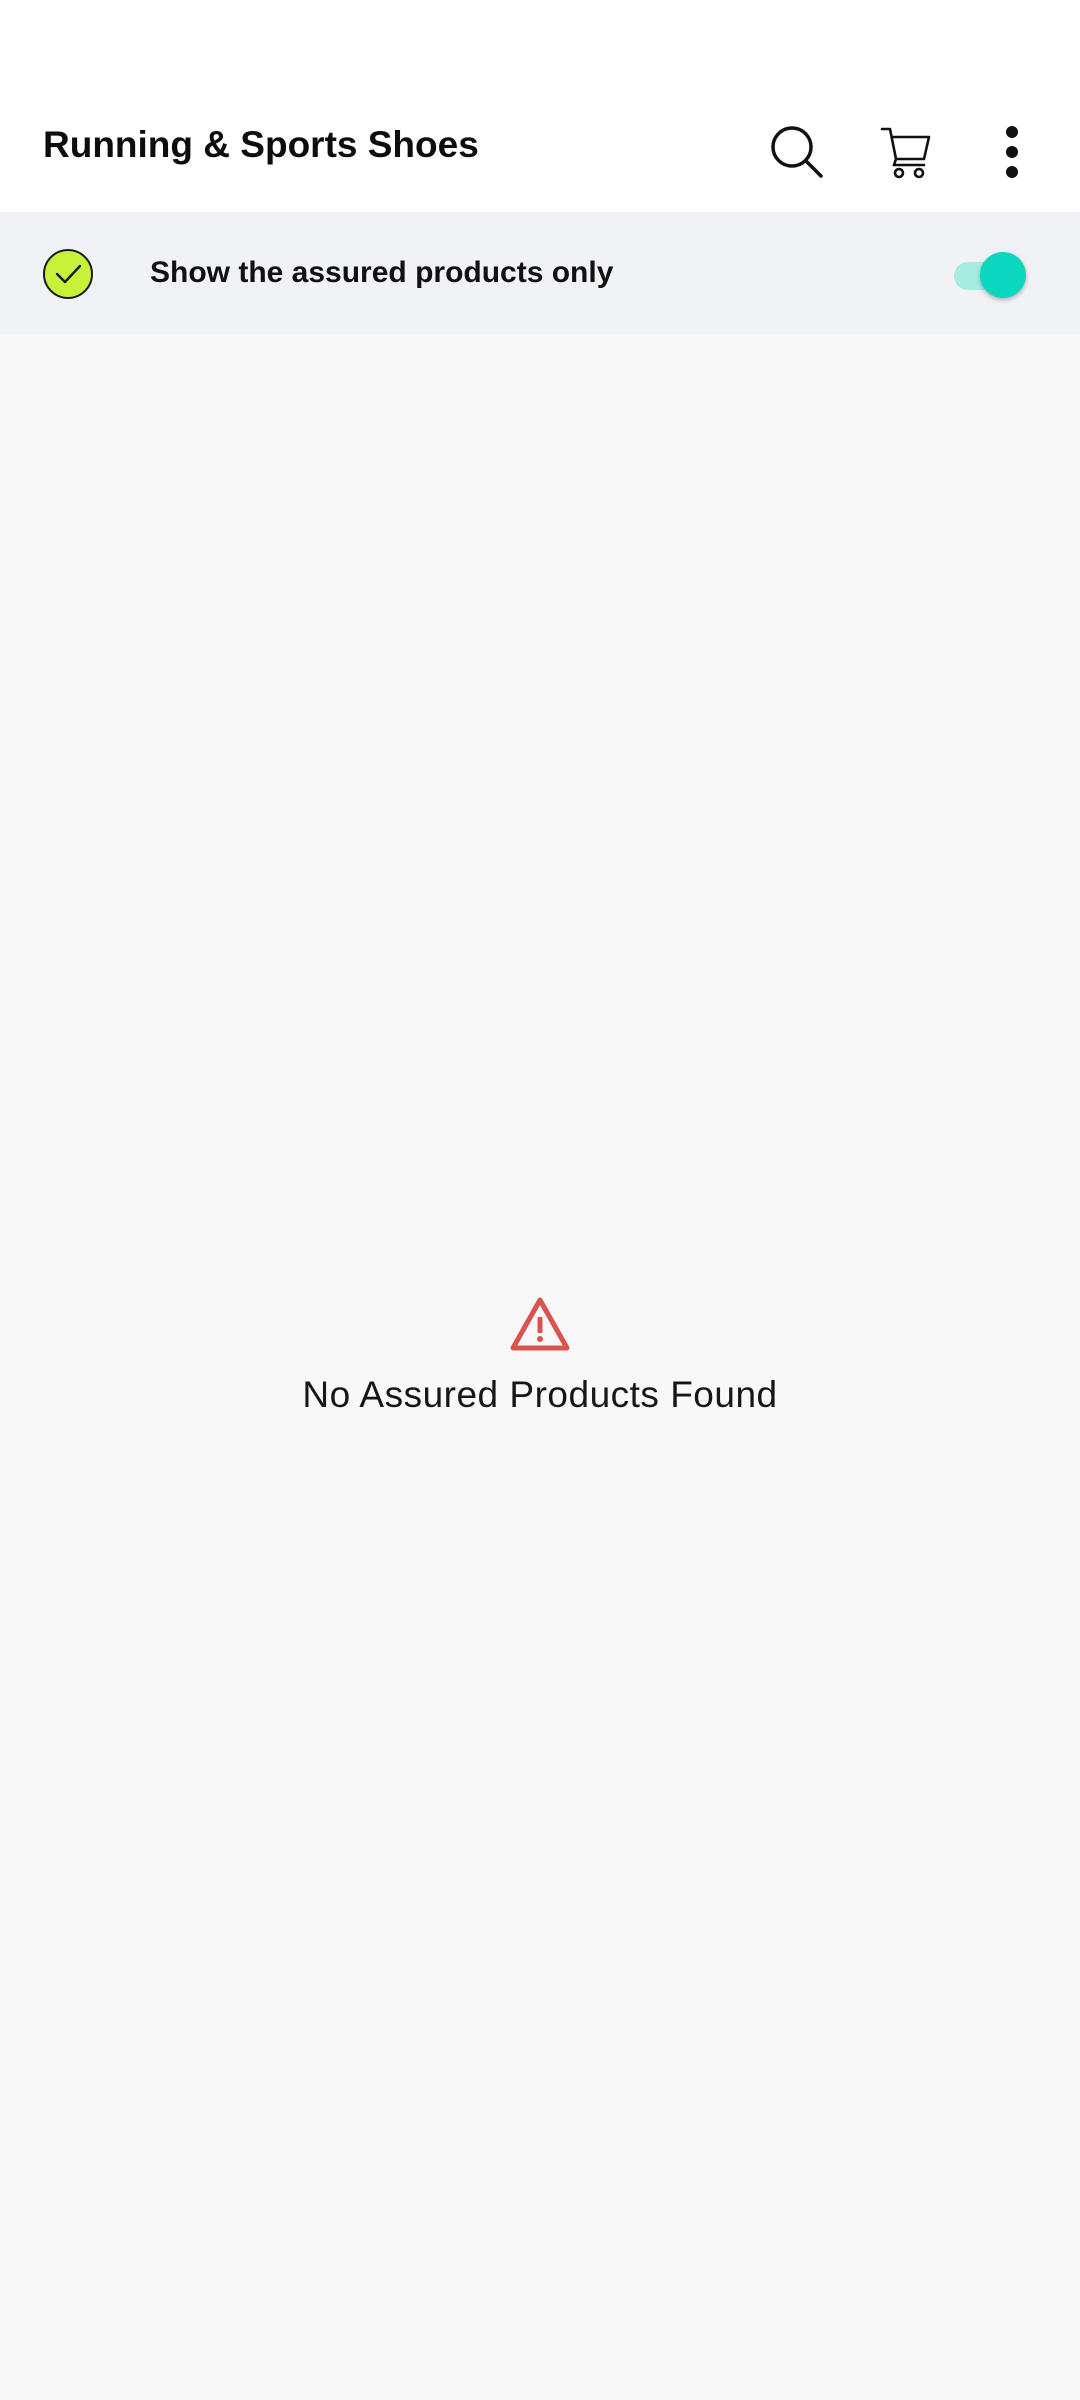  What do you see at coordinates (261, 144) in the screenshot?
I see `page-title: Running & Sports Shoes` at bounding box center [261, 144].